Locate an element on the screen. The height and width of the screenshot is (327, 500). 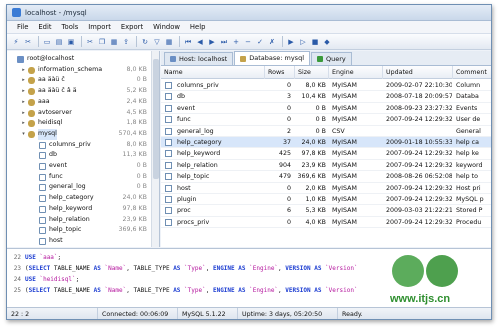
refresh-icon: ↻ is located at coordinates (145, 42).